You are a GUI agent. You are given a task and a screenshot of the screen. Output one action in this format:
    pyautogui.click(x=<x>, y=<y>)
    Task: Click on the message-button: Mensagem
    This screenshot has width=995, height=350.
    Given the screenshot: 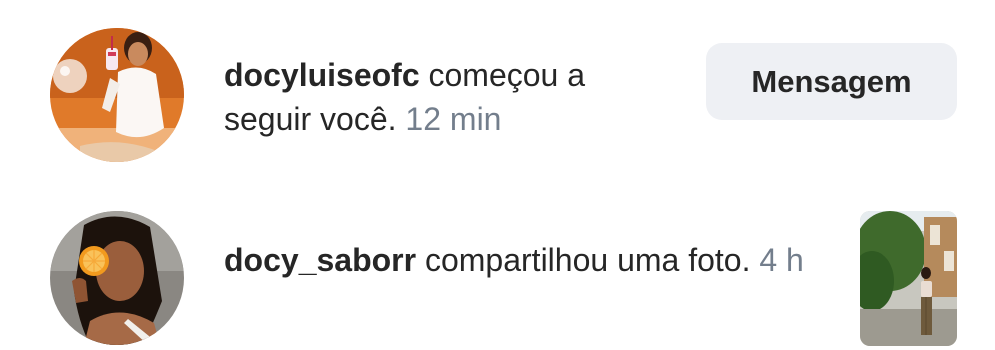 What is the action you would take?
    pyautogui.click(x=831, y=81)
    